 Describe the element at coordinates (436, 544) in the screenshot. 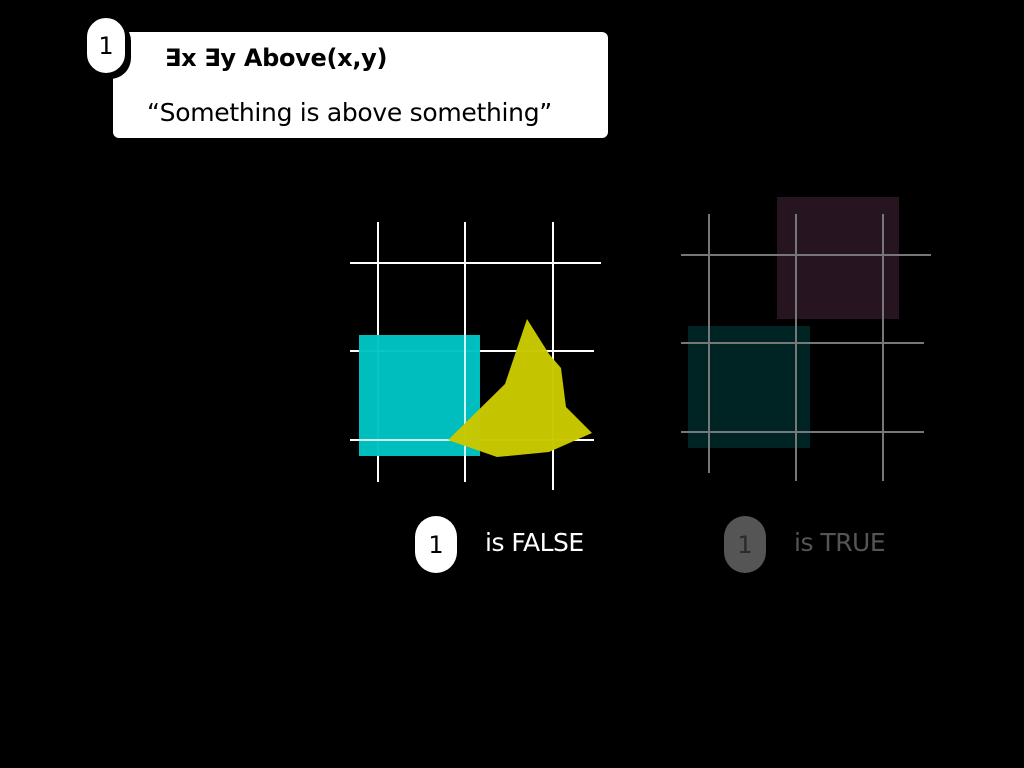

I see `world-false-badge: 1` at that location.